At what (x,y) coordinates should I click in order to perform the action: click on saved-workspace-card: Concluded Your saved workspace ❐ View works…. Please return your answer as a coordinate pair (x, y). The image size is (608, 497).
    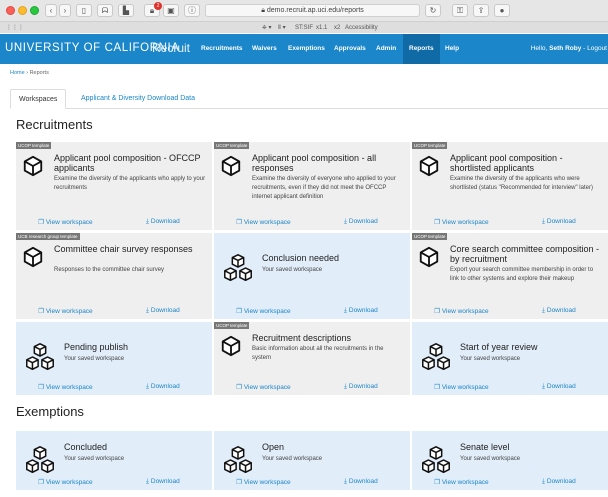
    Looking at the image, I should click on (114, 460).